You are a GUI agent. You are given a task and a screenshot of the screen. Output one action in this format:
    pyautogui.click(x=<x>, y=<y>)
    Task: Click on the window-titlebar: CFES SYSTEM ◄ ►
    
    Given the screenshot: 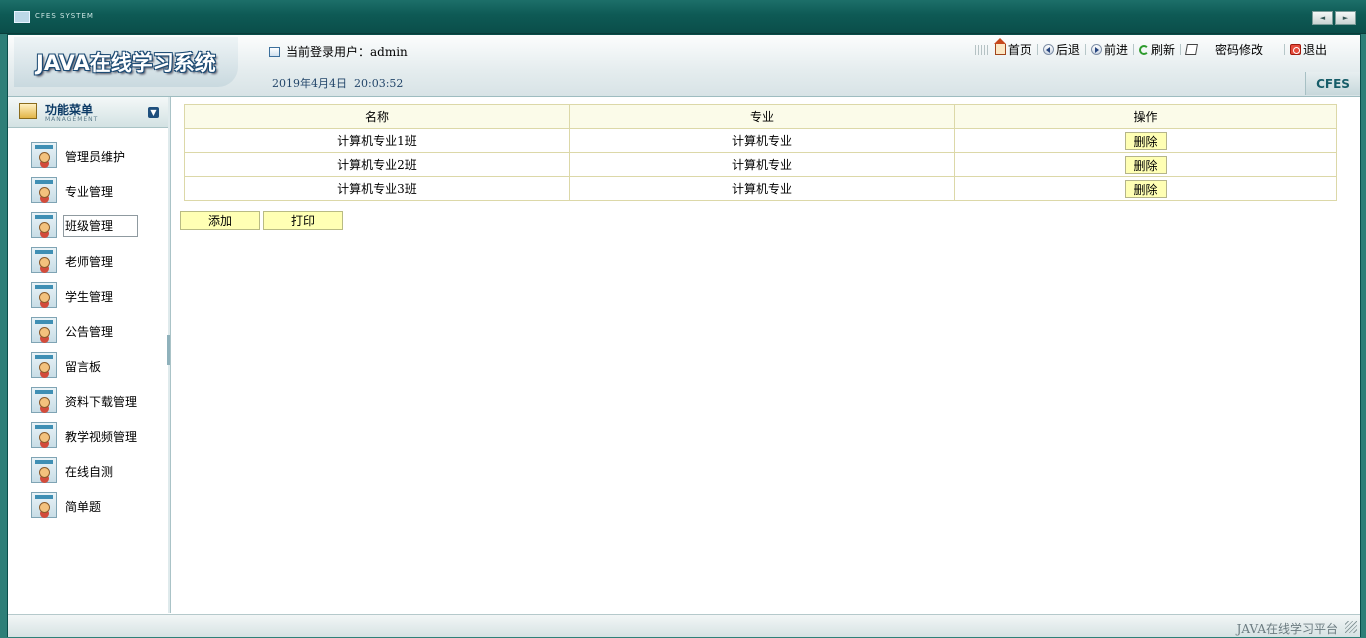 What is the action you would take?
    pyautogui.click(x=683, y=17)
    